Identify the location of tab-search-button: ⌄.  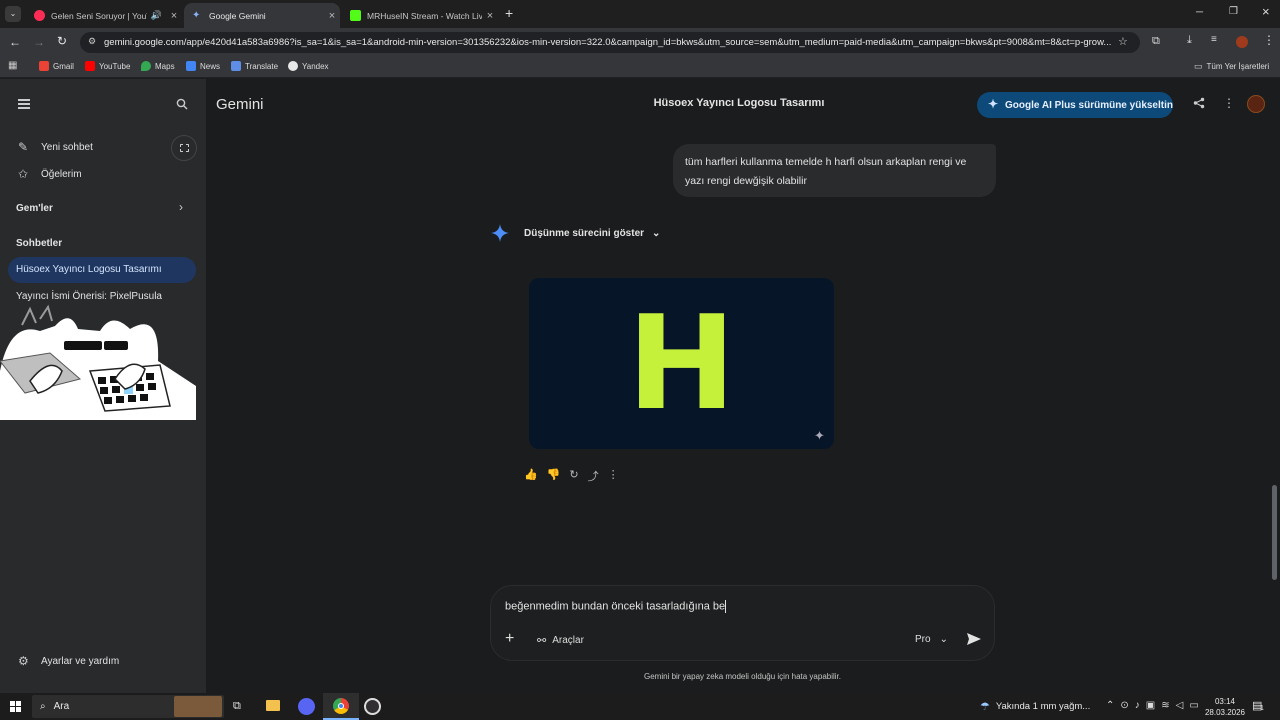
(13, 14).